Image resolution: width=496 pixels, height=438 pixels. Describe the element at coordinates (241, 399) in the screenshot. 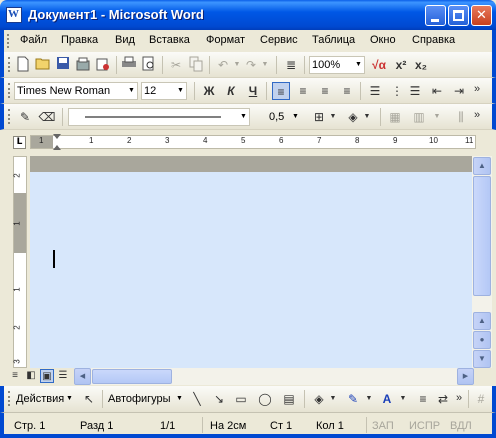

I see `rectangle-tool-icon: ▭` at that location.